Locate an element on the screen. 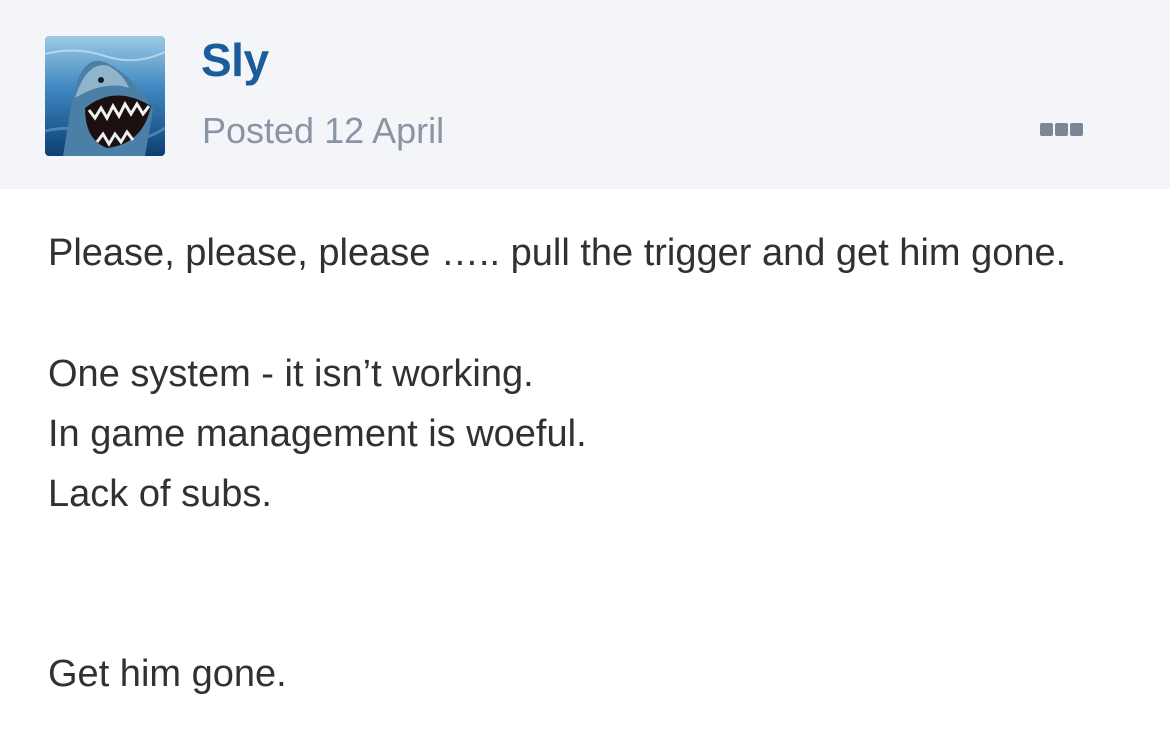 The width and height of the screenshot is (1170, 746). avatar is located at coordinates (105, 96).